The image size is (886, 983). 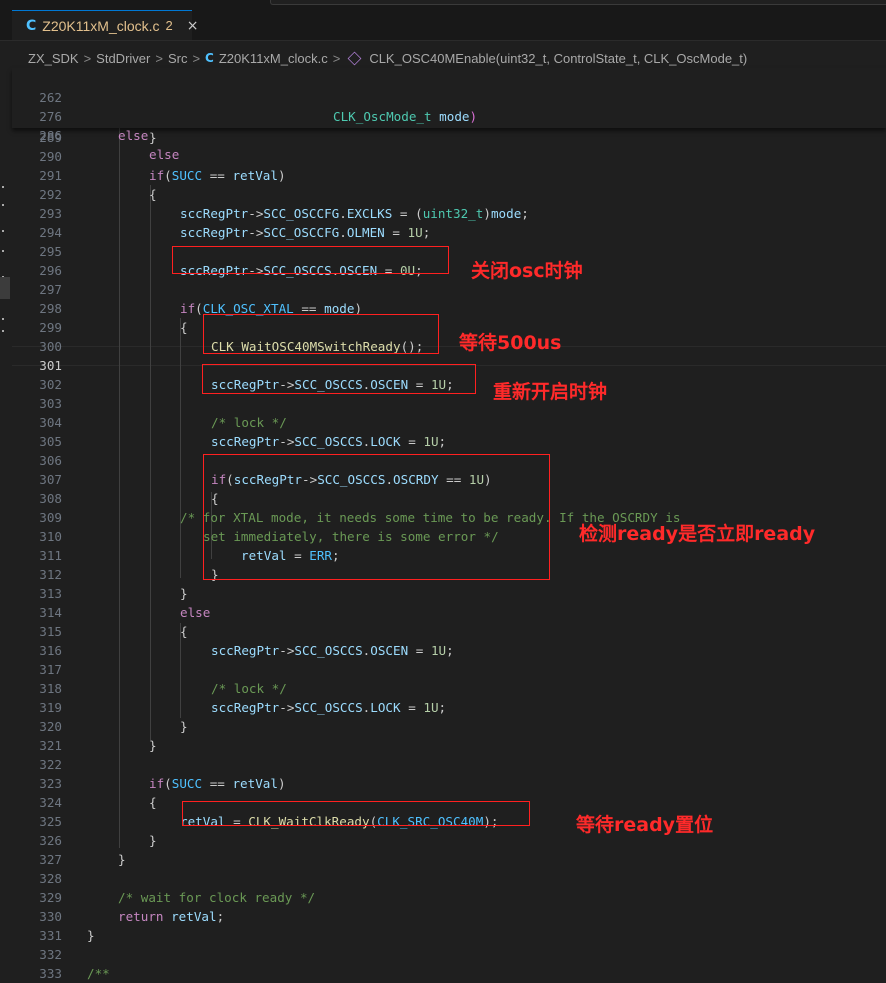 I want to click on code-line: 313}, so click(x=449, y=593).